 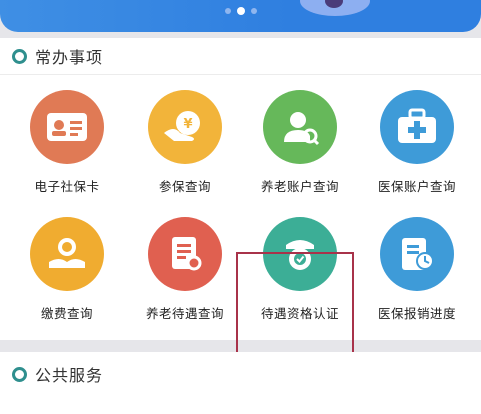 I want to click on service-item-payment-query: 缴费查询, so click(x=67, y=266).